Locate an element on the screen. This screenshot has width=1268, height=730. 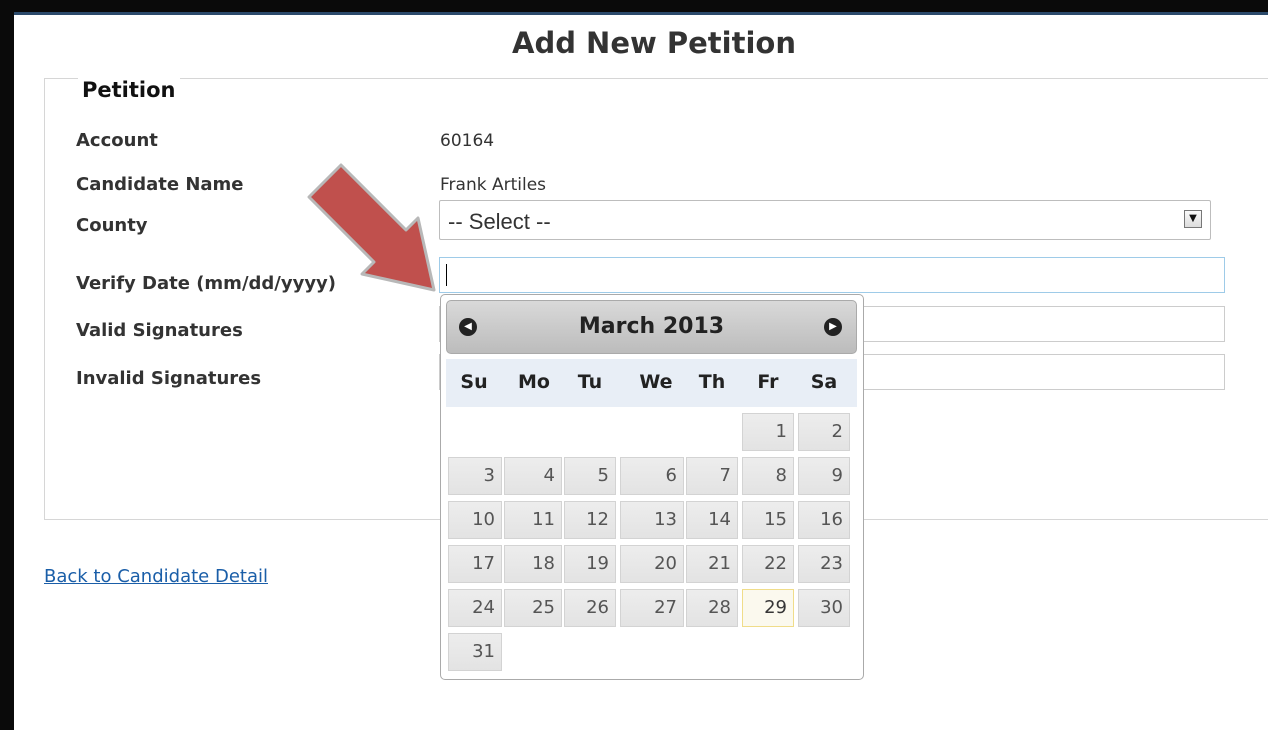
calendar-day: 8 is located at coordinates (768, 476).